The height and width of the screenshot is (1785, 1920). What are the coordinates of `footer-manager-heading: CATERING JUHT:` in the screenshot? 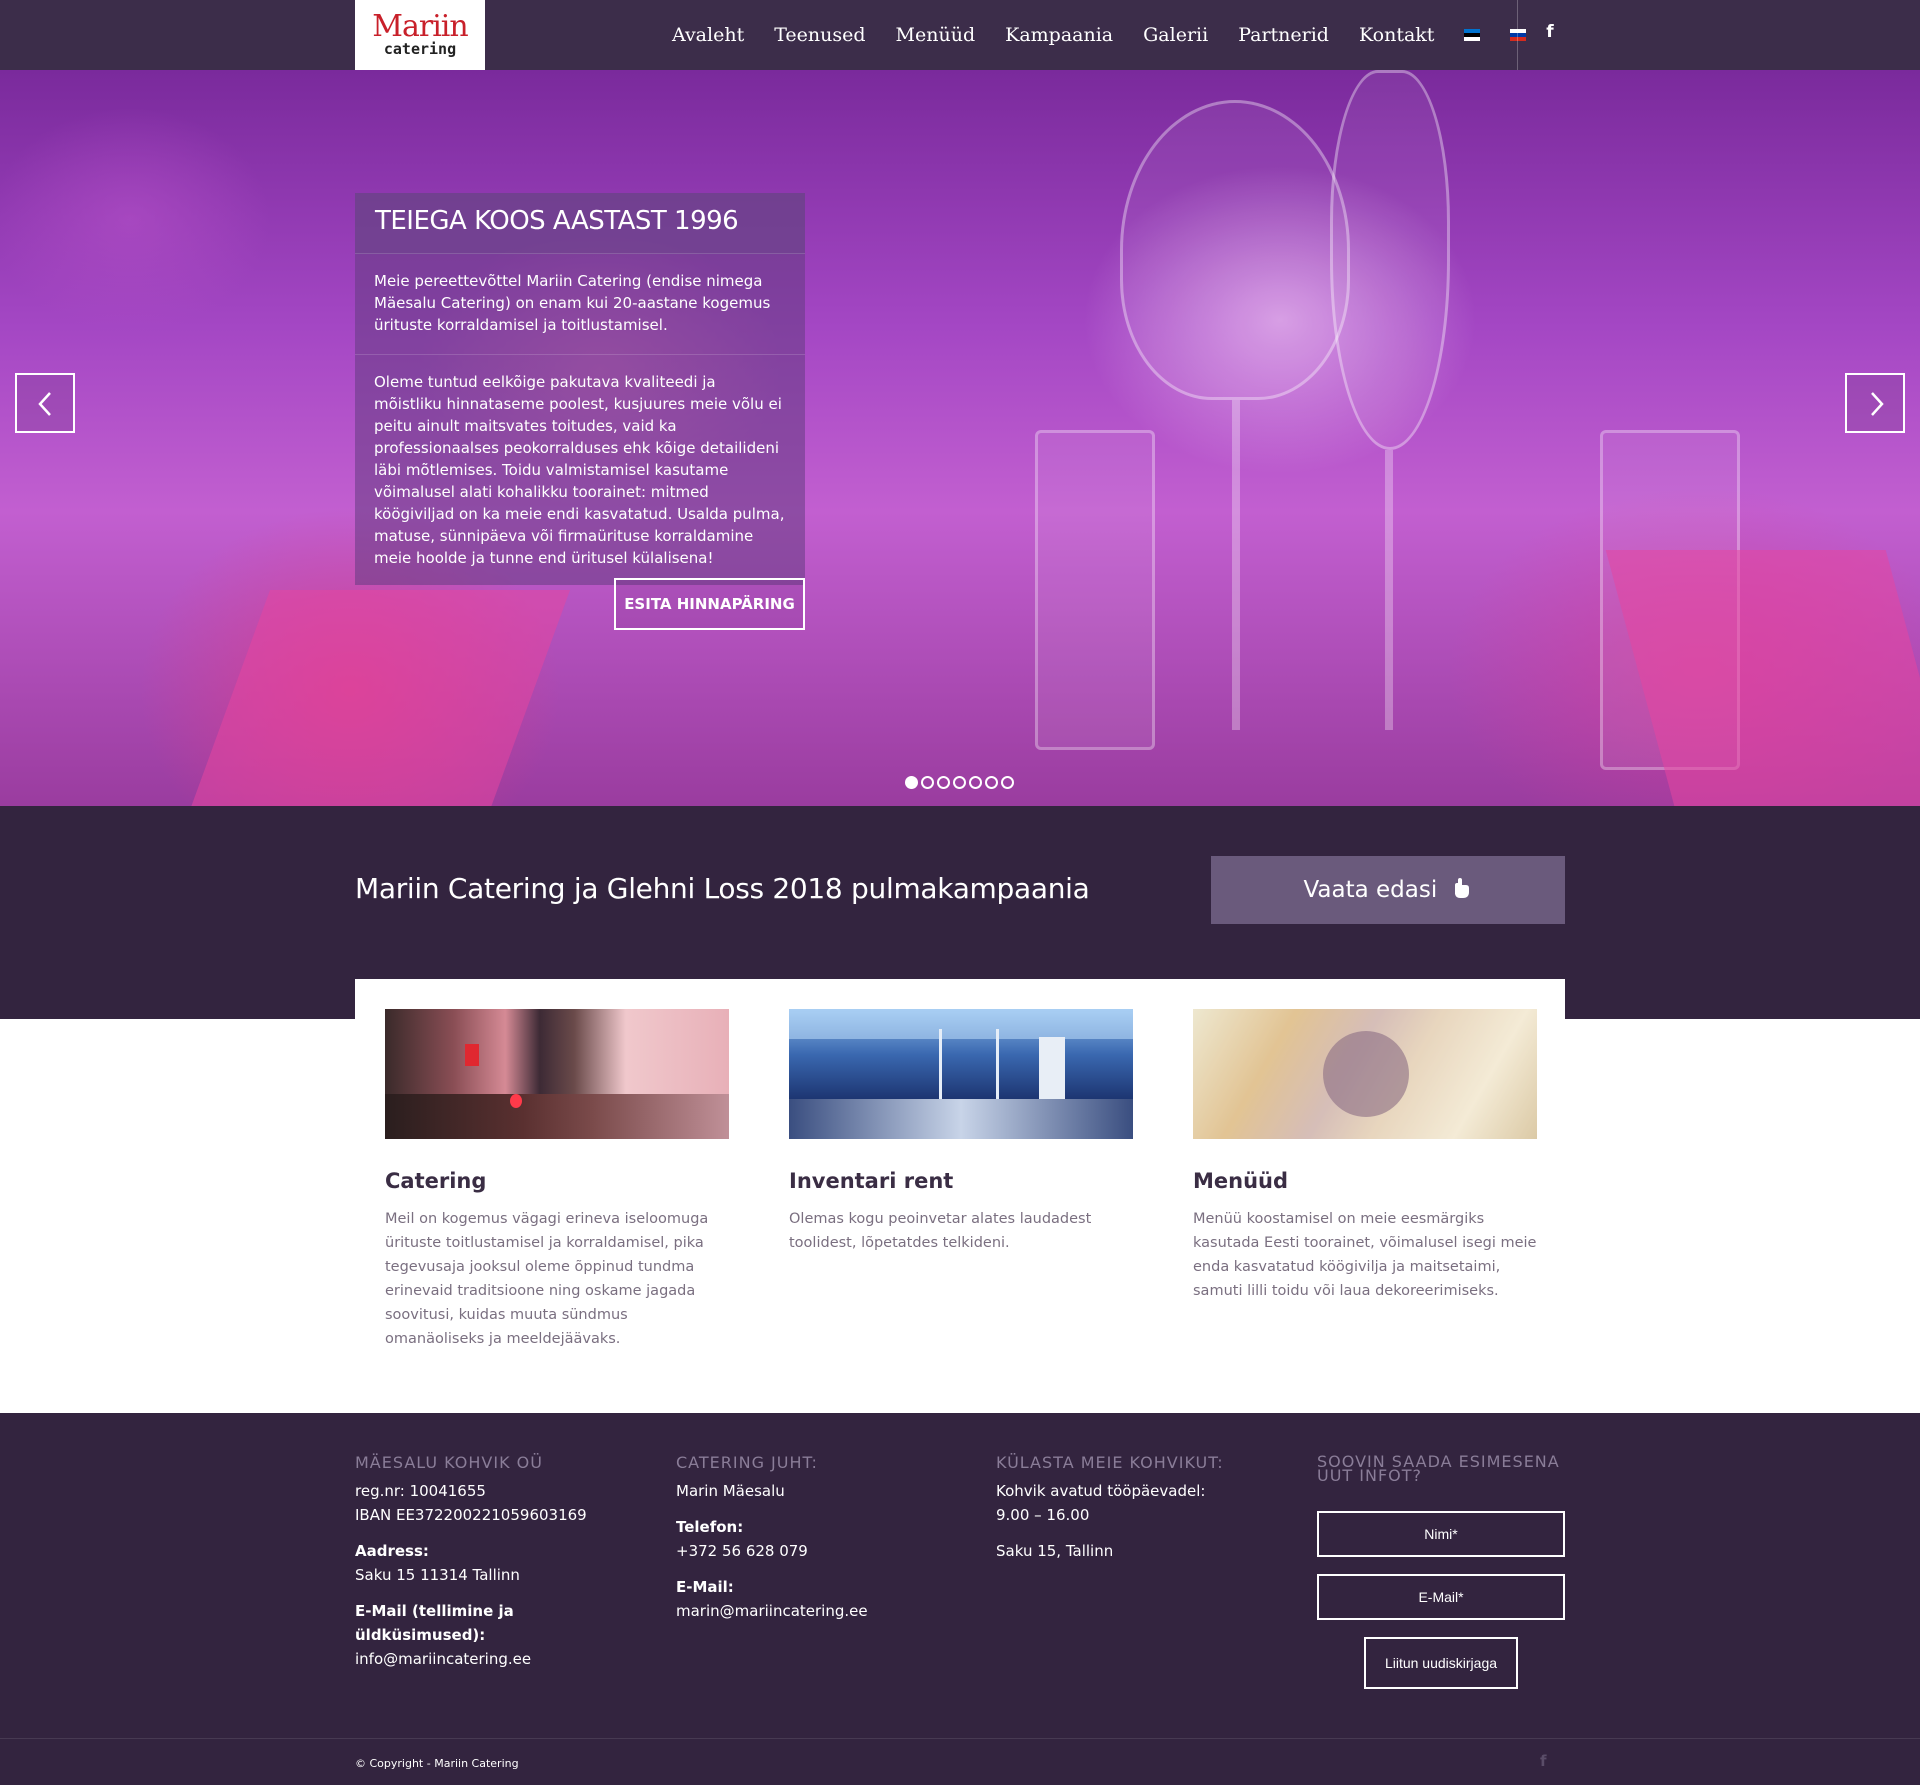 It's located at (747, 1462).